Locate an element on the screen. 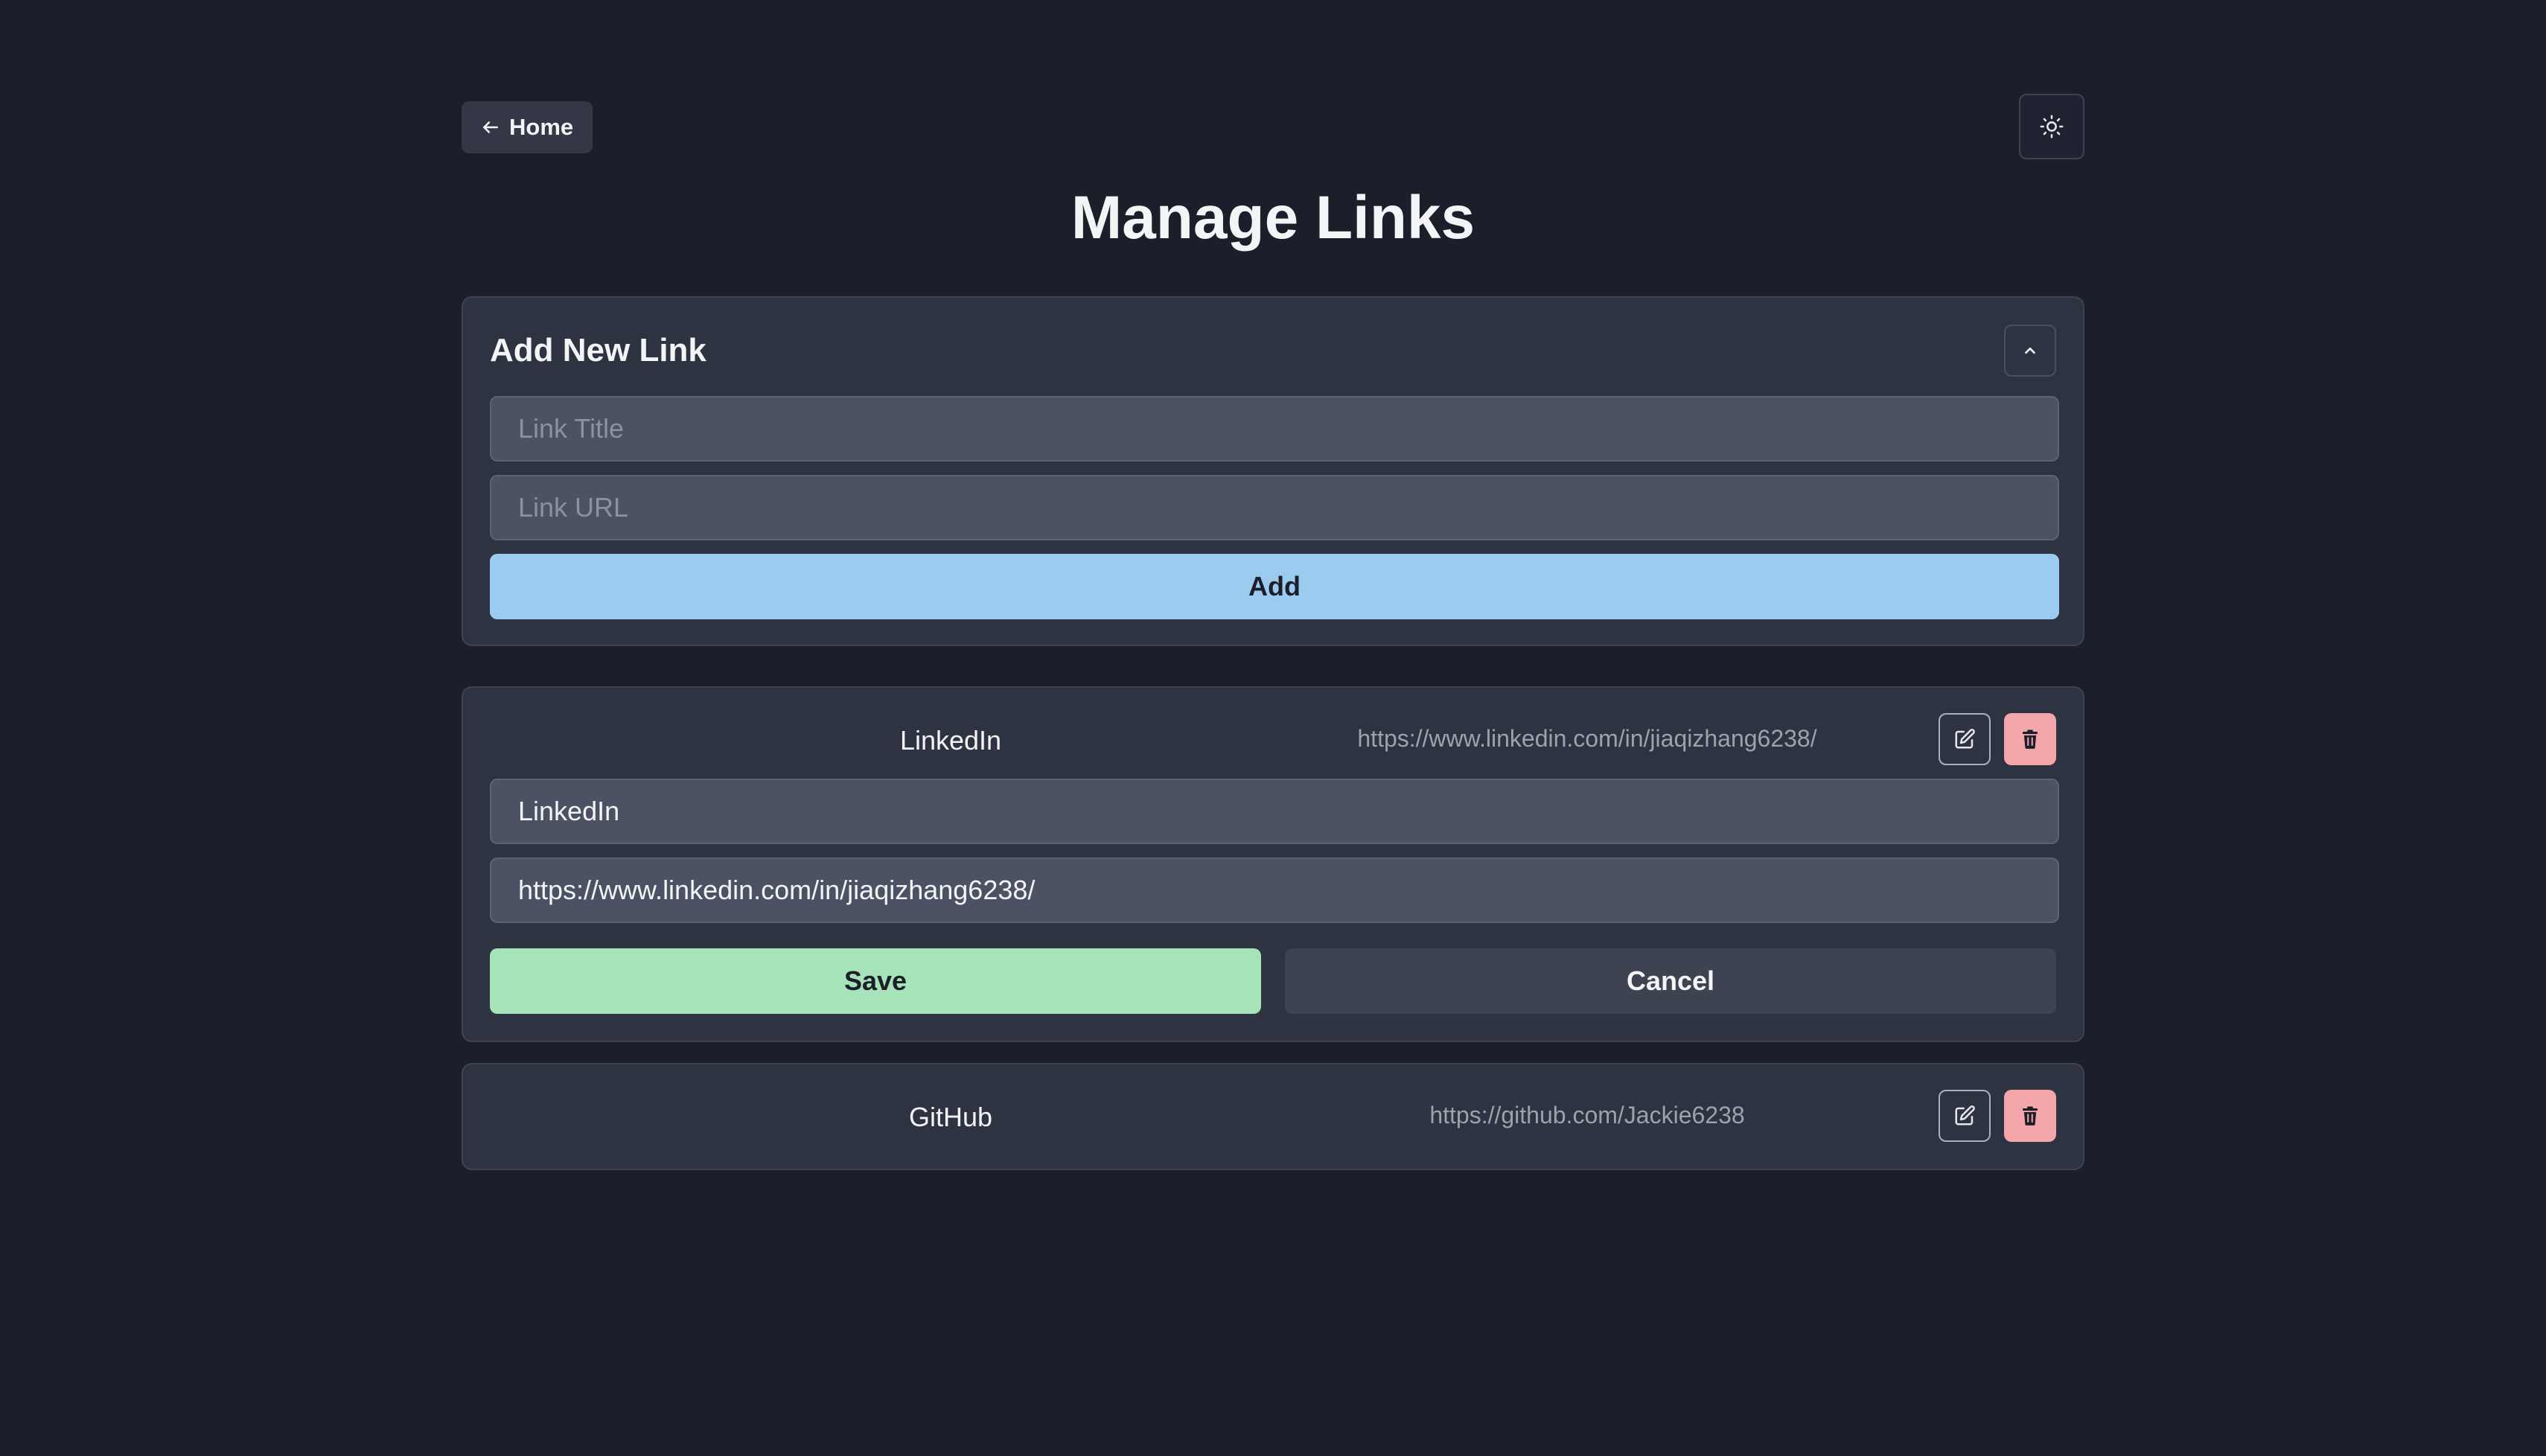  chevron-up-icon is located at coordinates (2030, 350).